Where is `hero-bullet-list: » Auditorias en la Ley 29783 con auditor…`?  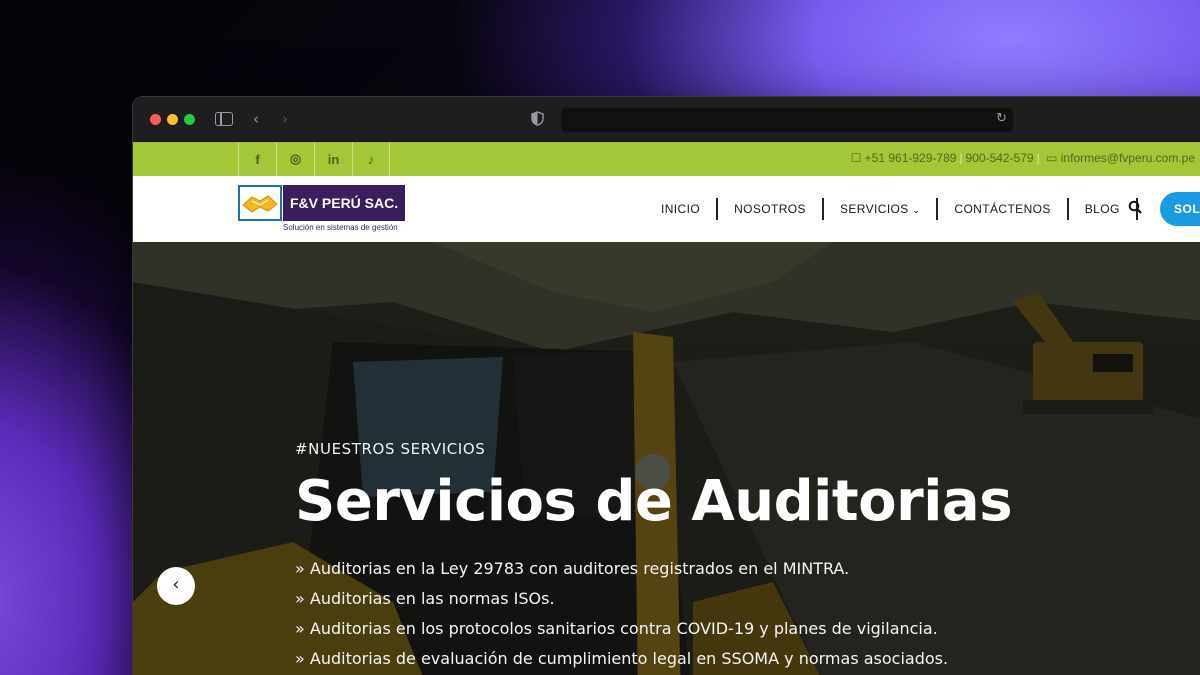
hero-bullet-list: » Auditorias en la Ley 29783 con auditor… is located at coordinates (653, 614).